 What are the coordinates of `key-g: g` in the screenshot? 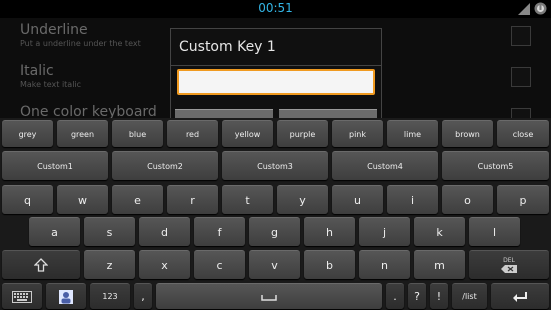 It's located at (274, 231).